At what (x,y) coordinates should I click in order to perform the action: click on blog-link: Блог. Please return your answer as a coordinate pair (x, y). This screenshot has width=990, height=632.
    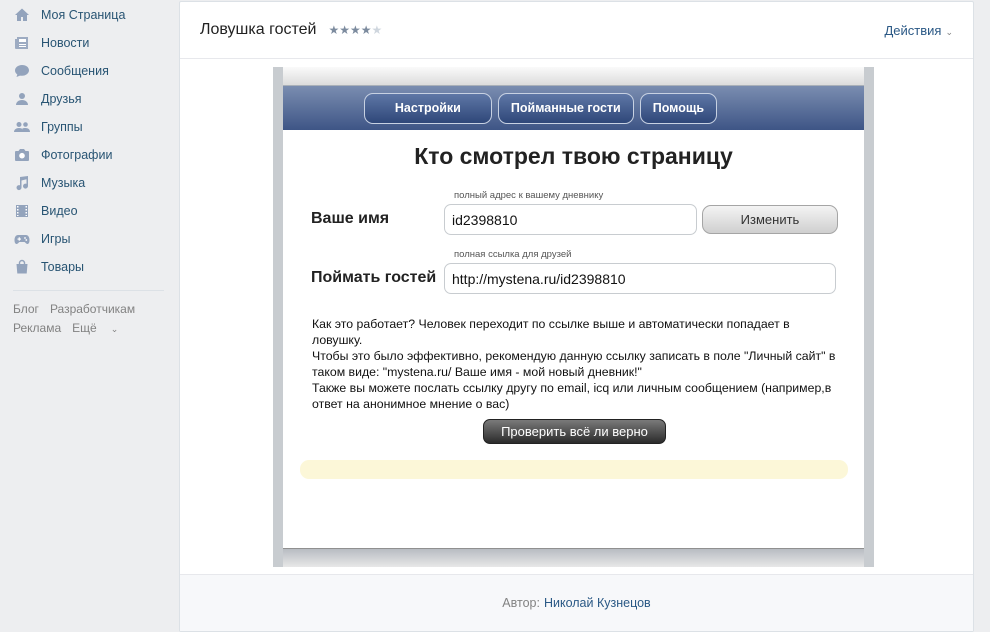
    Looking at the image, I should click on (26, 309).